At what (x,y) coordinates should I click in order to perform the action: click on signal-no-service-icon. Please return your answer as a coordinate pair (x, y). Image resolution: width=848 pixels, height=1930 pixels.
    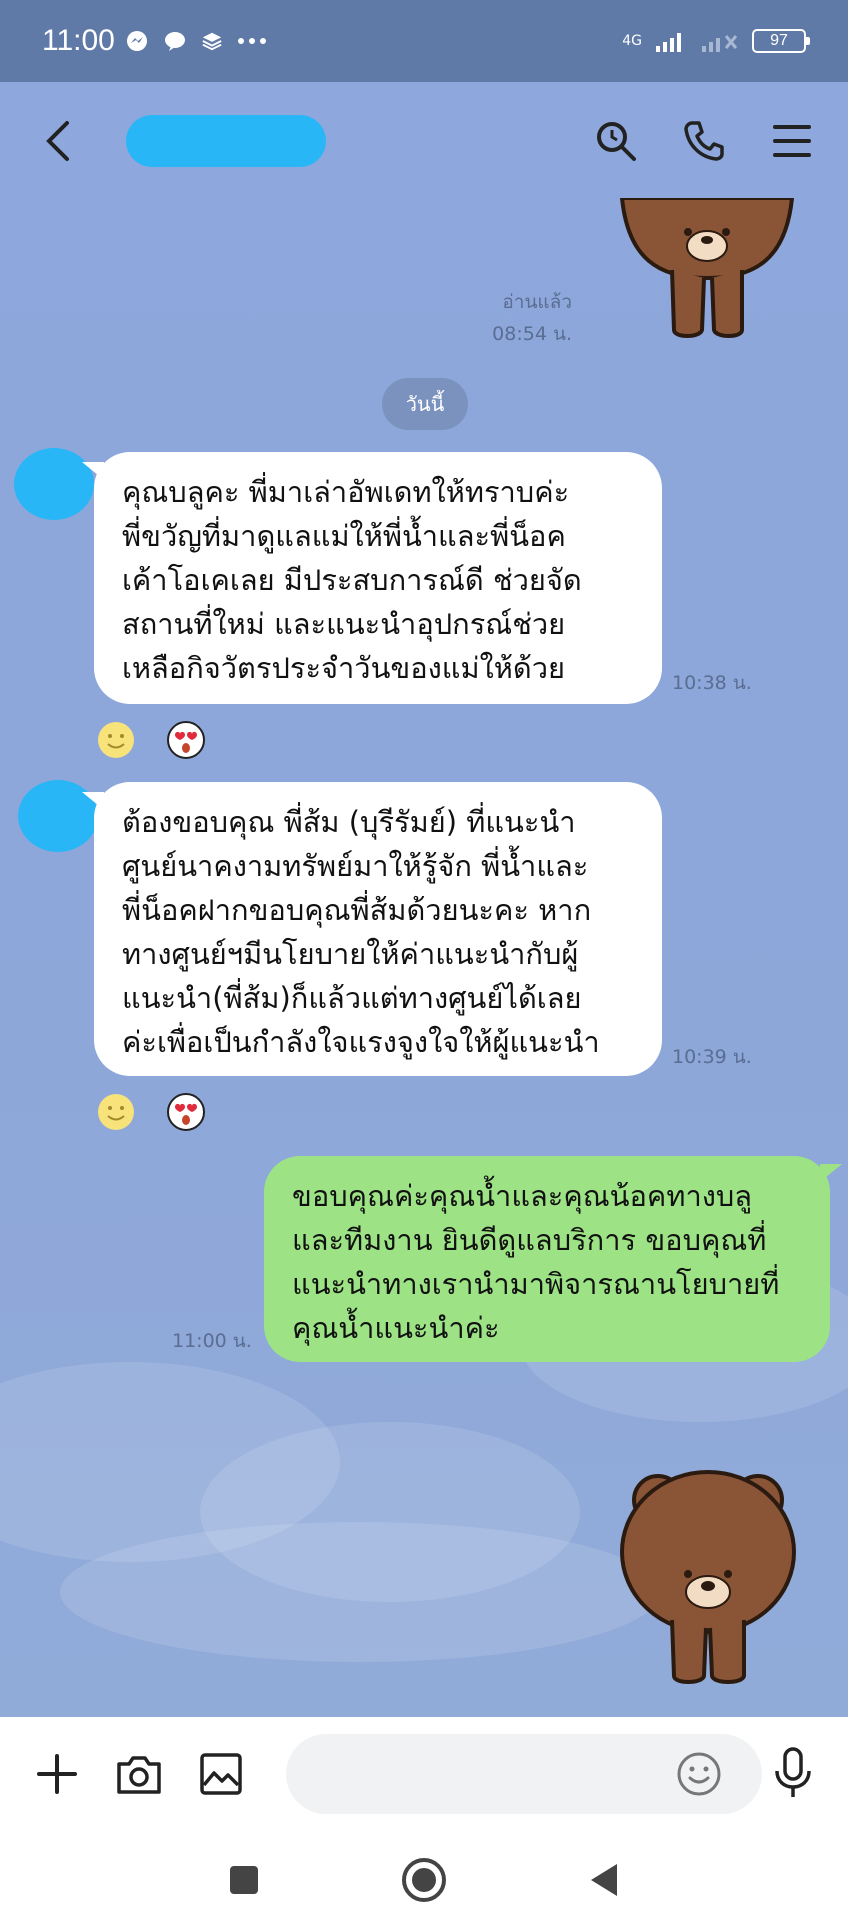
    Looking at the image, I should click on (720, 43).